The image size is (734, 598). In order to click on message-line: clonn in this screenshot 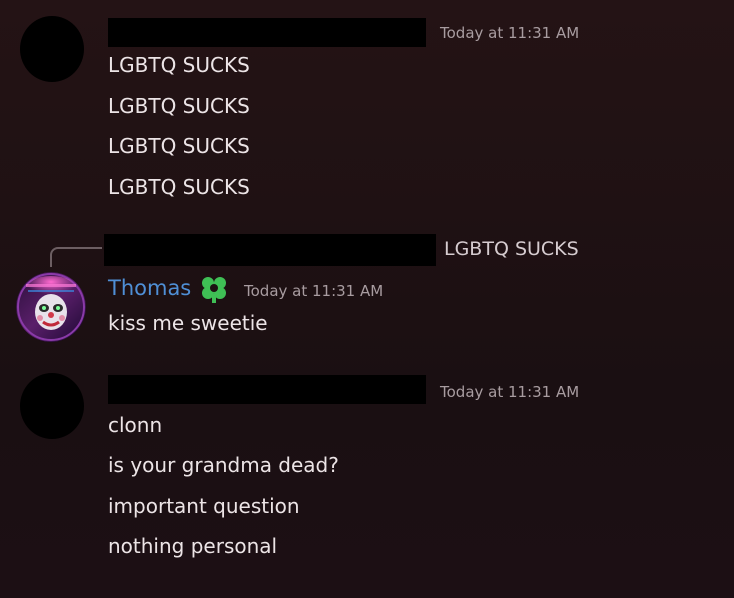, I will do `click(135, 425)`.